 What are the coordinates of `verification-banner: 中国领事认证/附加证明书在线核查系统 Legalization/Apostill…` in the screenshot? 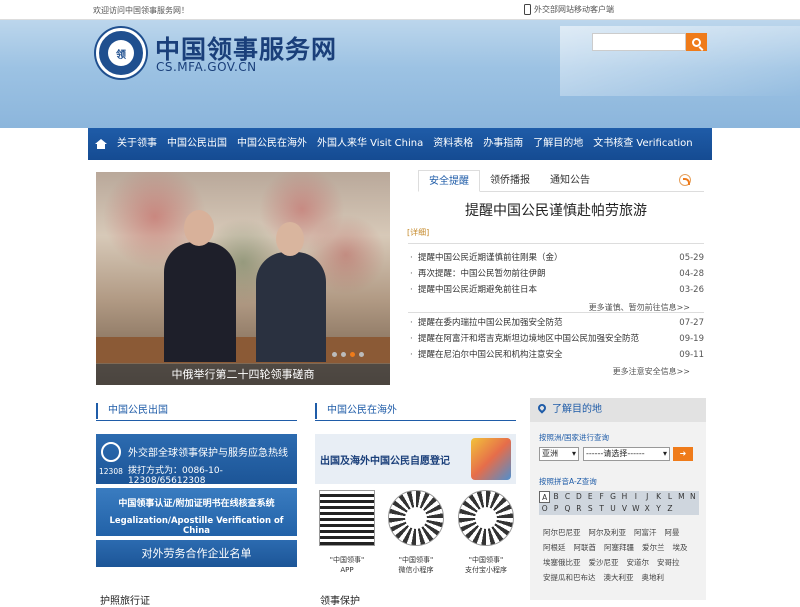 It's located at (196, 512).